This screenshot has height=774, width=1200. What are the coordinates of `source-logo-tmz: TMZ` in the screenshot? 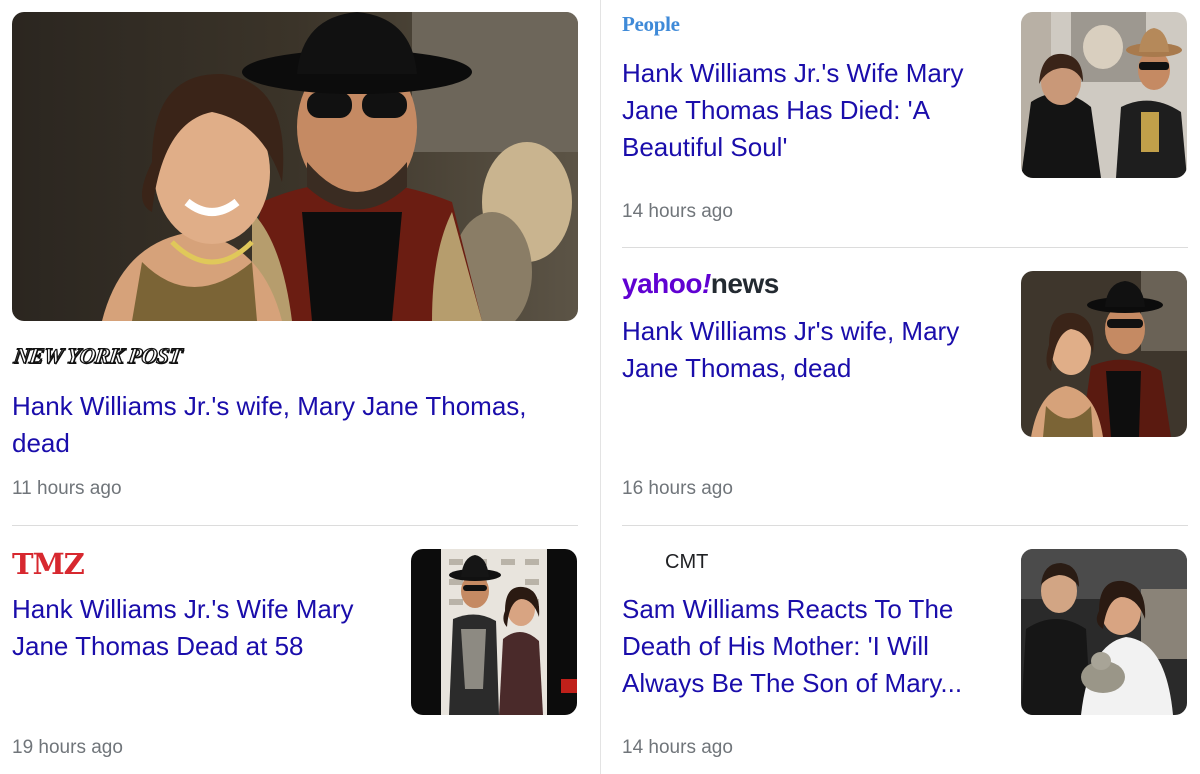 It's located at (48, 564).